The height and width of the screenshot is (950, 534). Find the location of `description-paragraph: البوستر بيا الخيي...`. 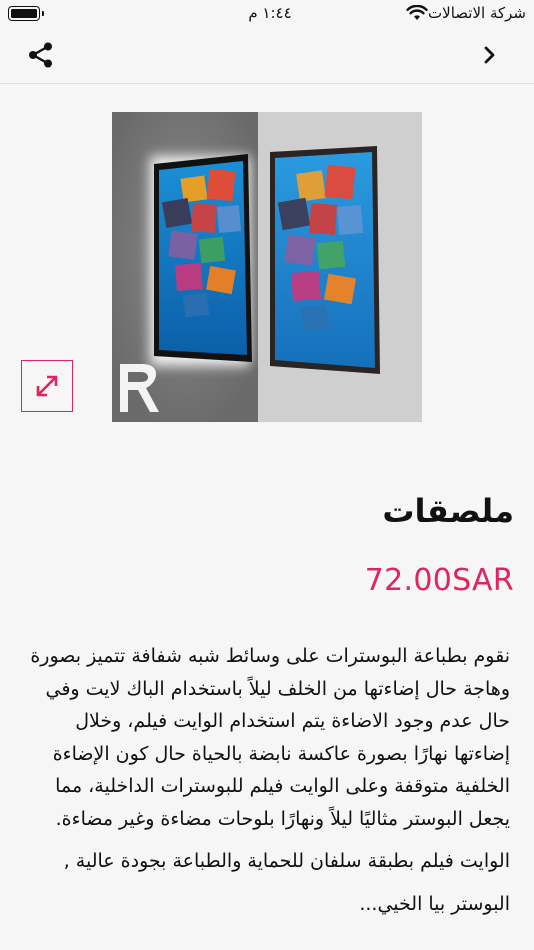

description-paragraph: البوستر بيا الخيي... is located at coordinates (434, 903).